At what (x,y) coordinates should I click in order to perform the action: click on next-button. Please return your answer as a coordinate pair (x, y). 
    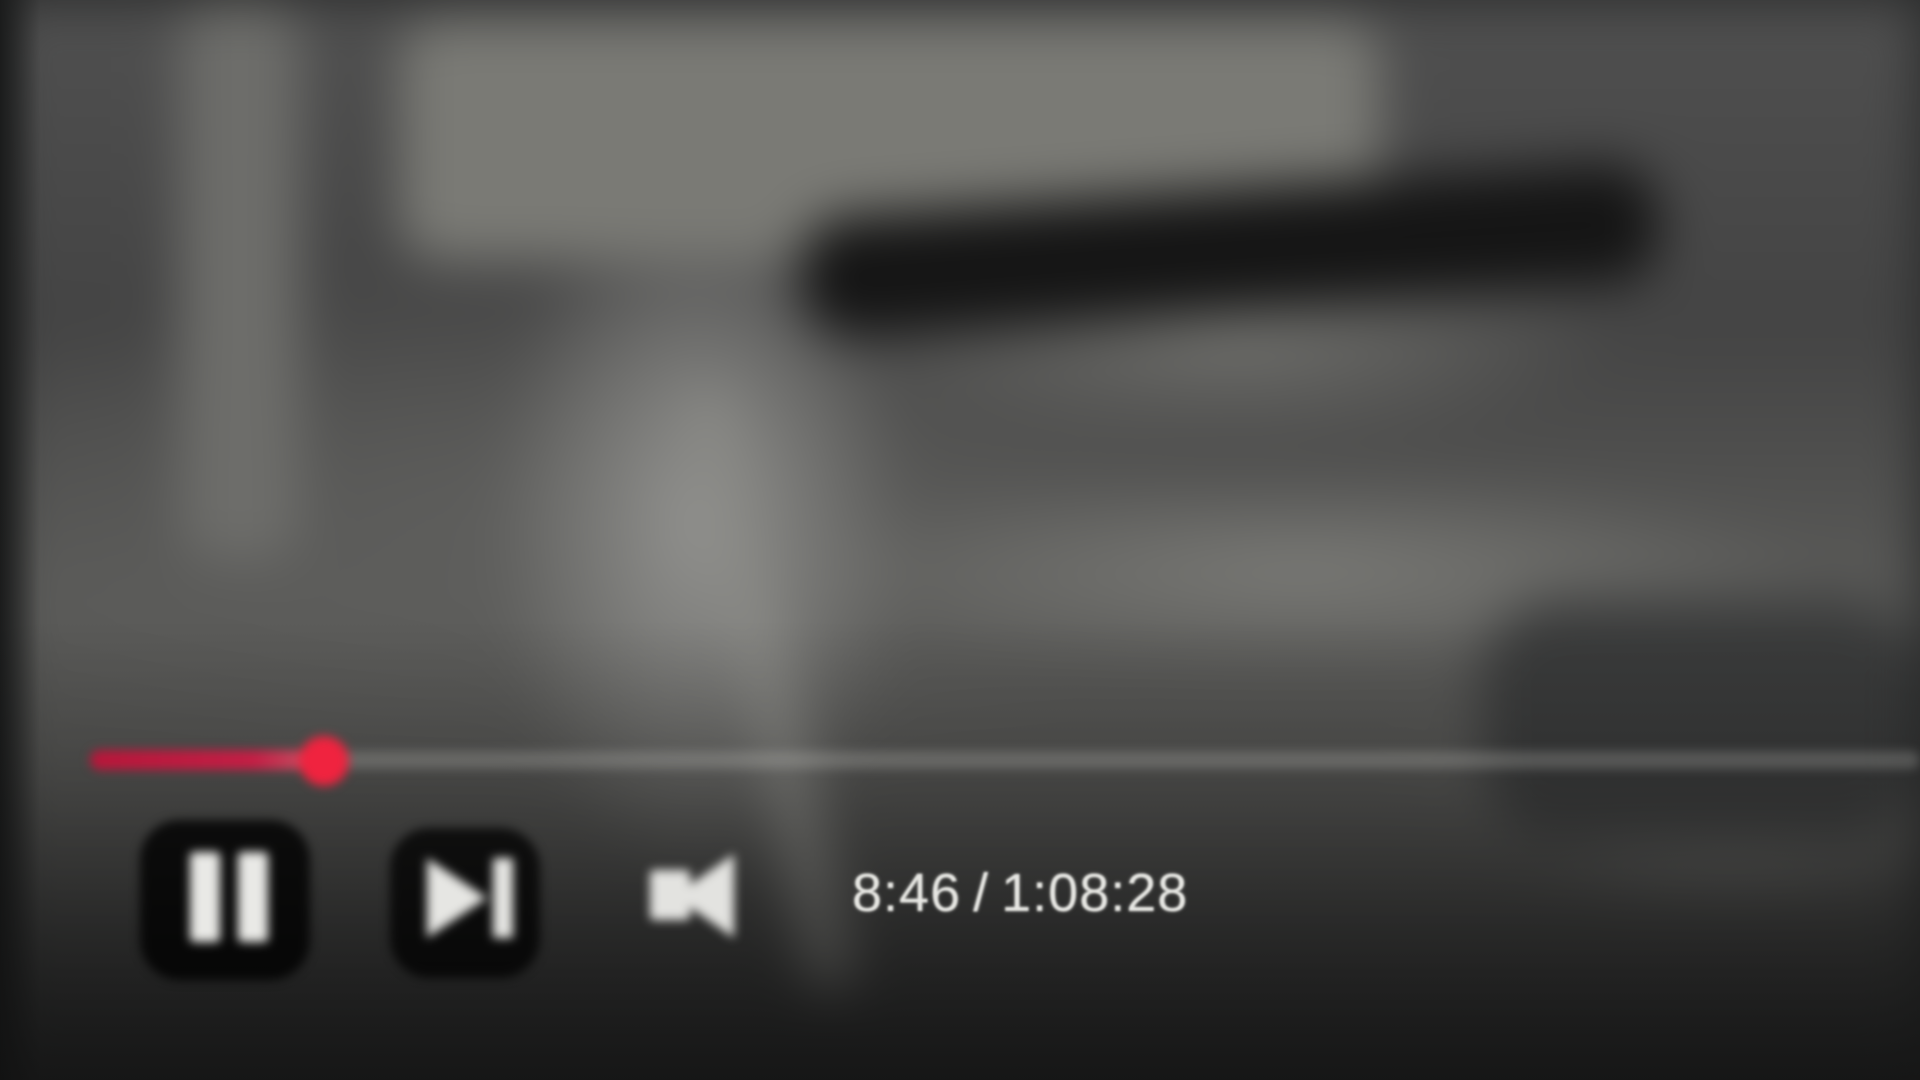
    Looking at the image, I should click on (467, 903).